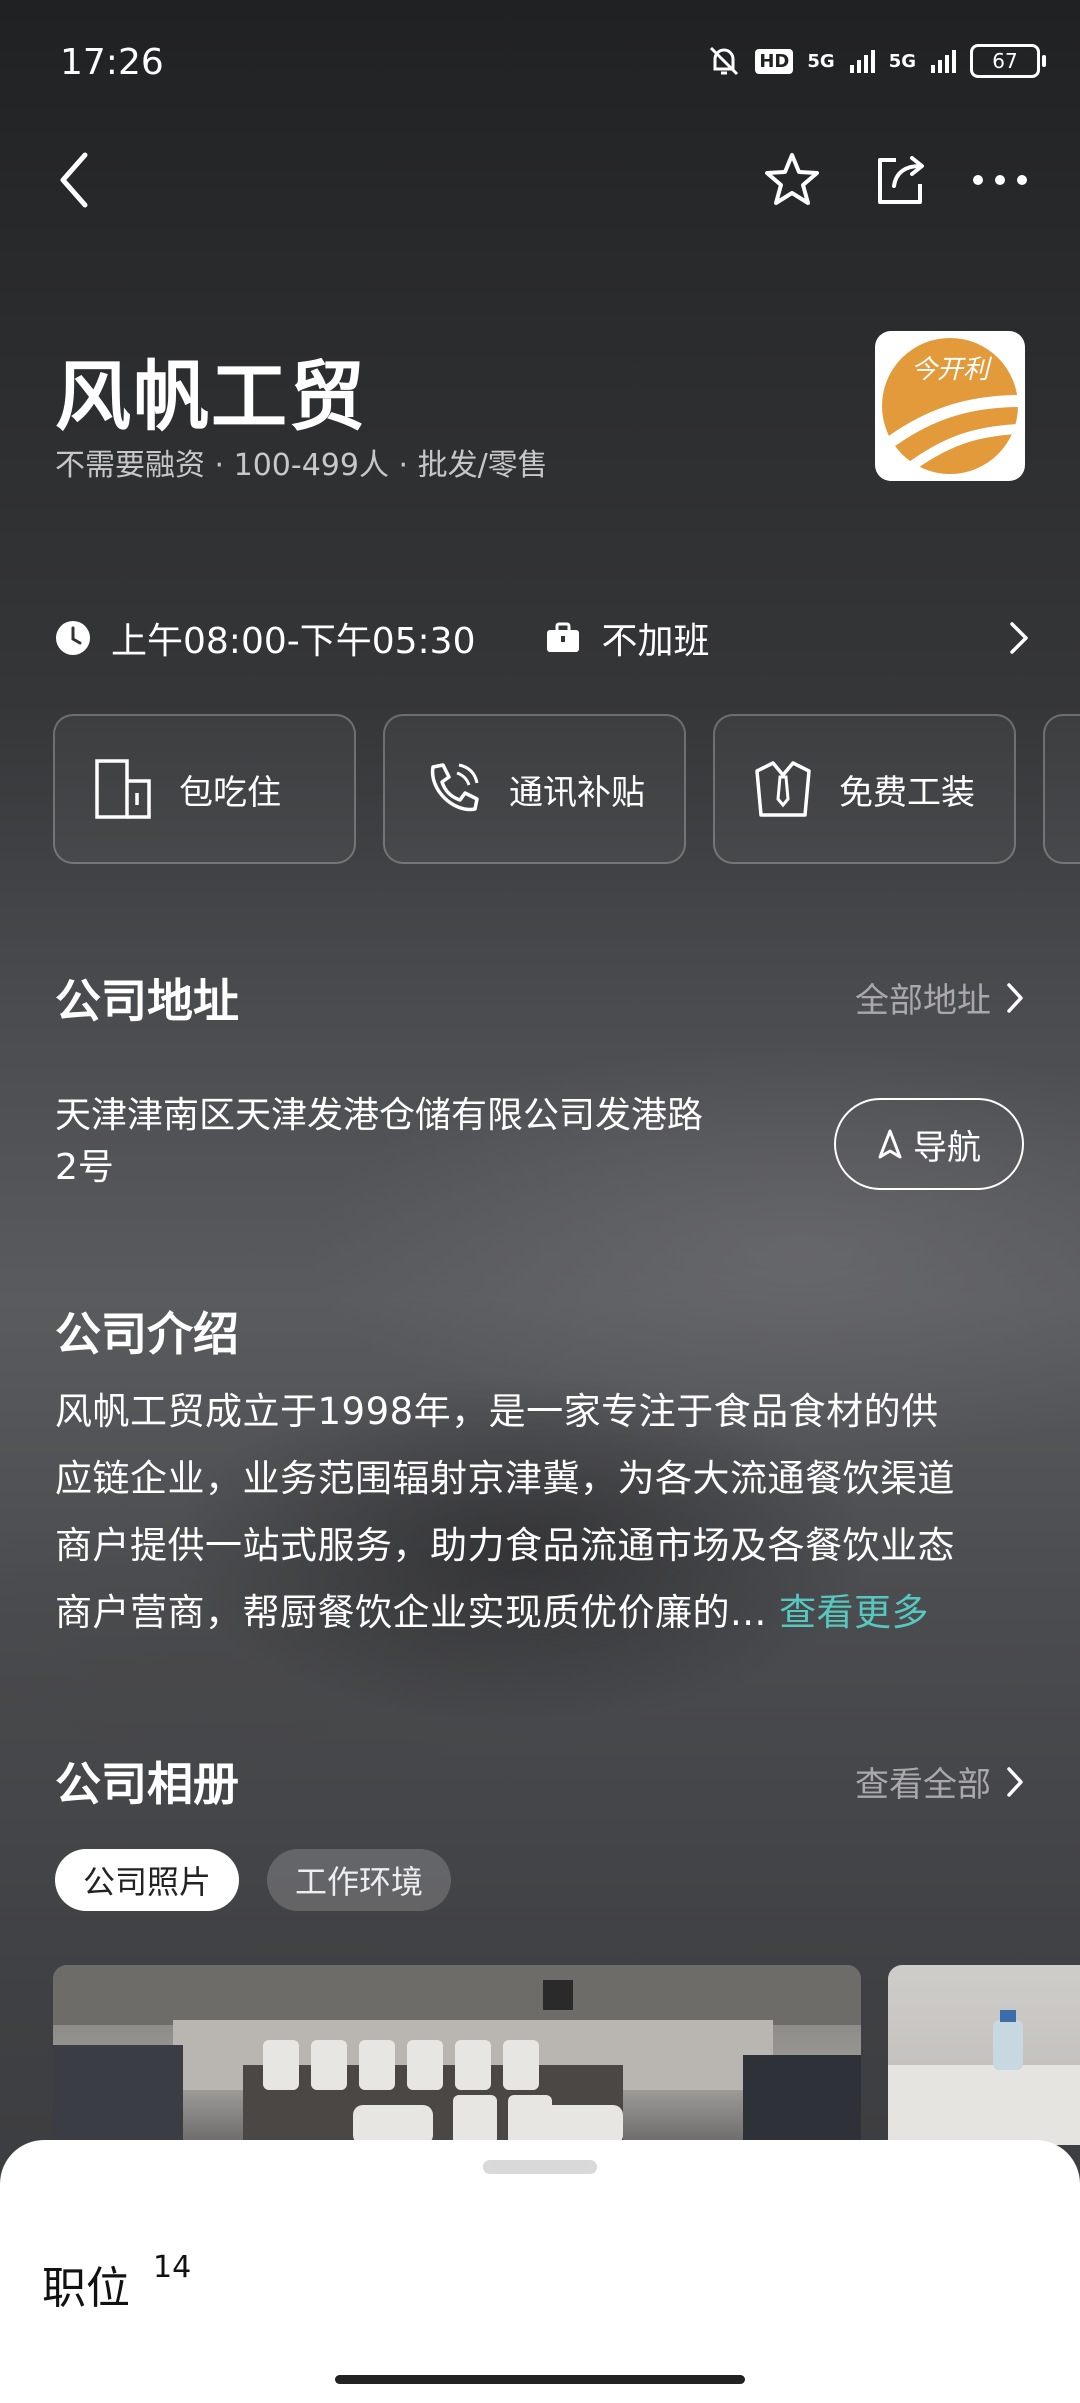 This screenshot has width=1080, height=2403. I want to click on address-line: 2号, so click(84, 1167).